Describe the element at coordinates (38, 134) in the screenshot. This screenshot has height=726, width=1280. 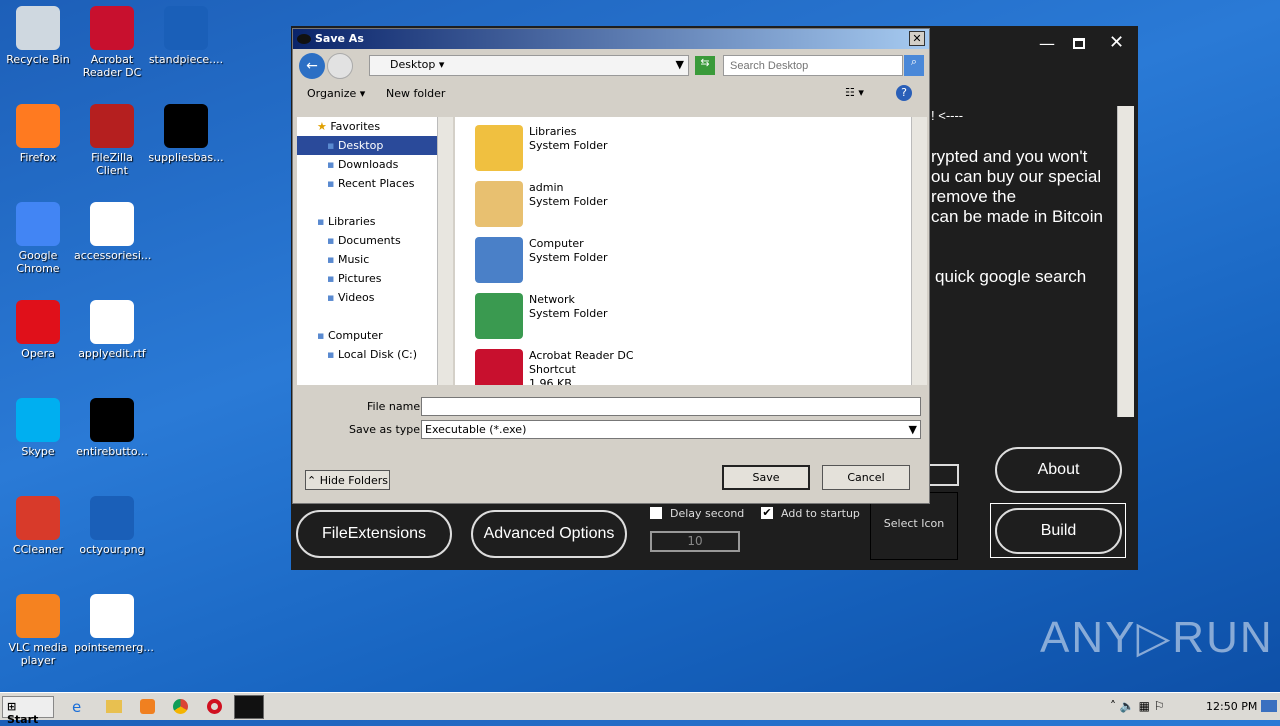
I see `desktop-icon: Firefox` at that location.